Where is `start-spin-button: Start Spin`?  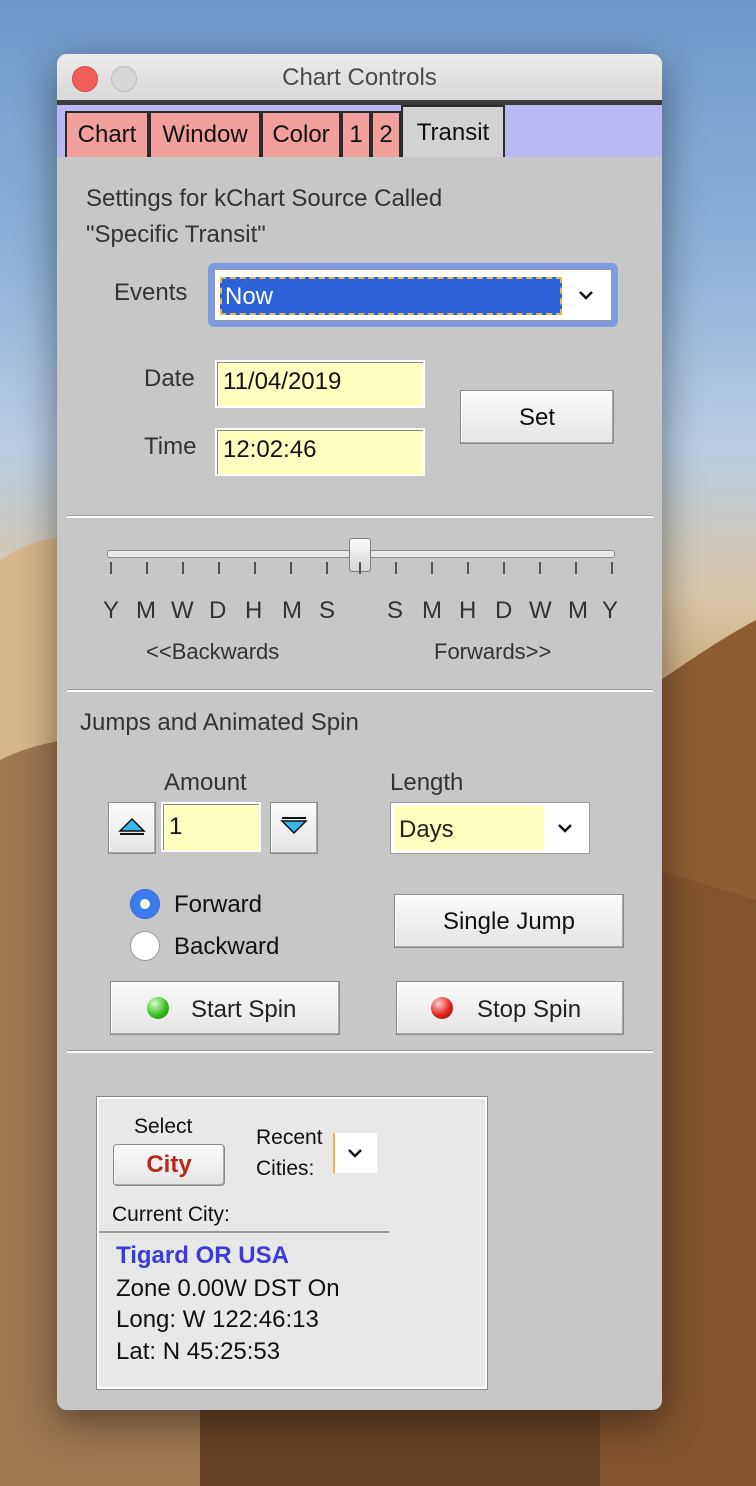
start-spin-button: Start Spin is located at coordinates (225, 1008).